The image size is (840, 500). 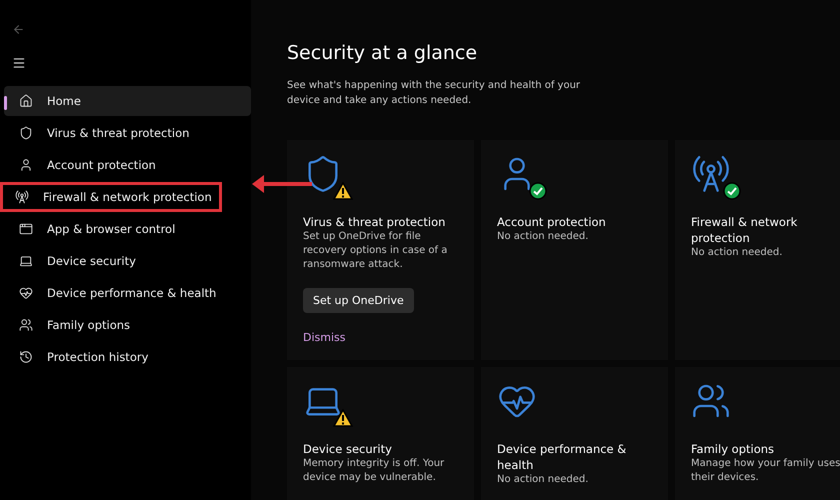 I want to click on window-icon, so click(x=26, y=229).